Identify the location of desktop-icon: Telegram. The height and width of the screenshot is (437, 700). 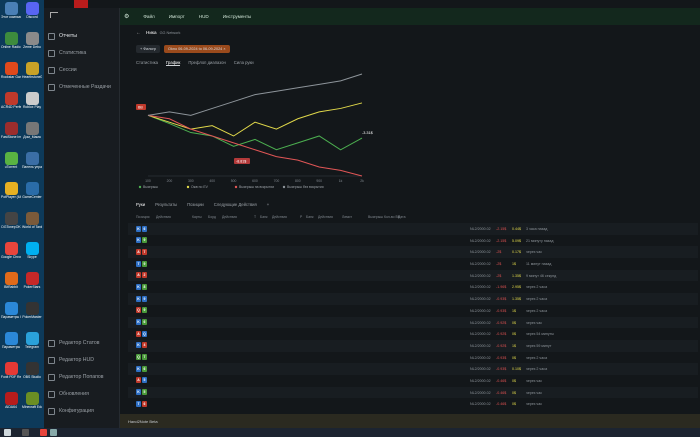
(32, 340).